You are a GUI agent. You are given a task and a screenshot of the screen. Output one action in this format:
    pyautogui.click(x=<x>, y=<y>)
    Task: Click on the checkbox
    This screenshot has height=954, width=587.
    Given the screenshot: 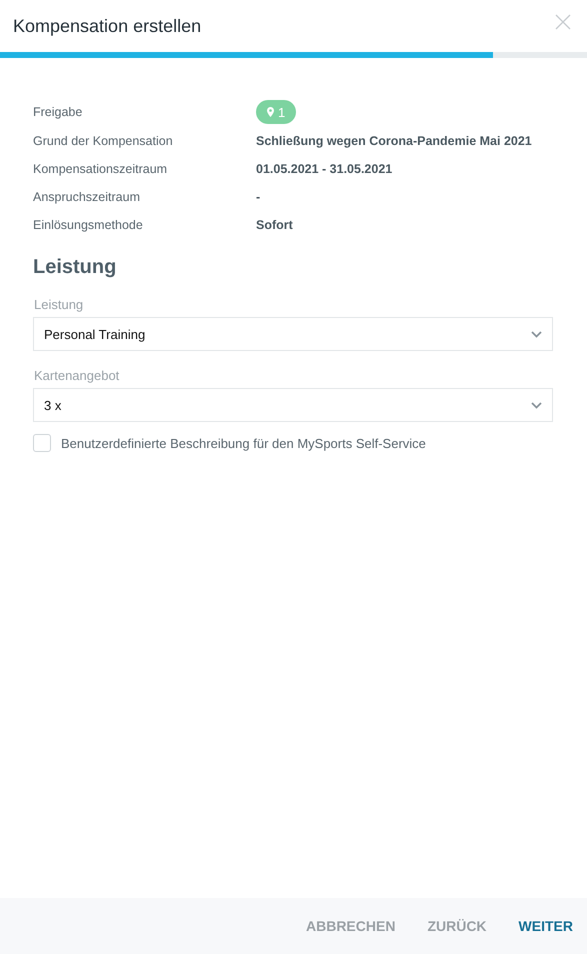 What is the action you would take?
    pyautogui.click(x=42, y=443)
    